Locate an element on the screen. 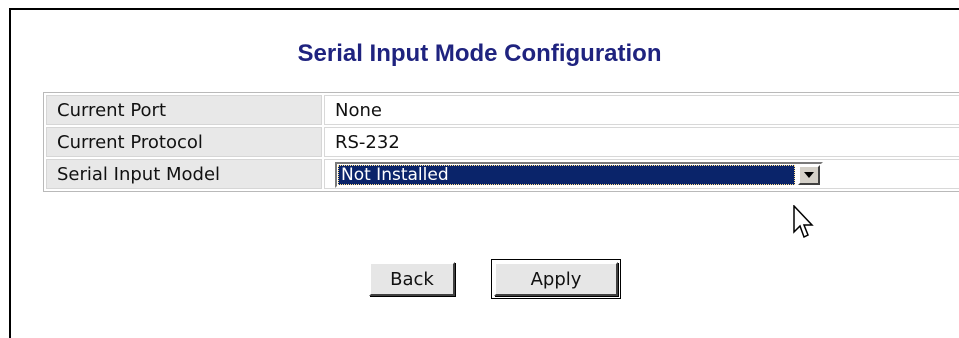 The height and width of the screenshot is (338, 959). table-row: Current Protocol RS-232 is located at coordinates (502, 142).